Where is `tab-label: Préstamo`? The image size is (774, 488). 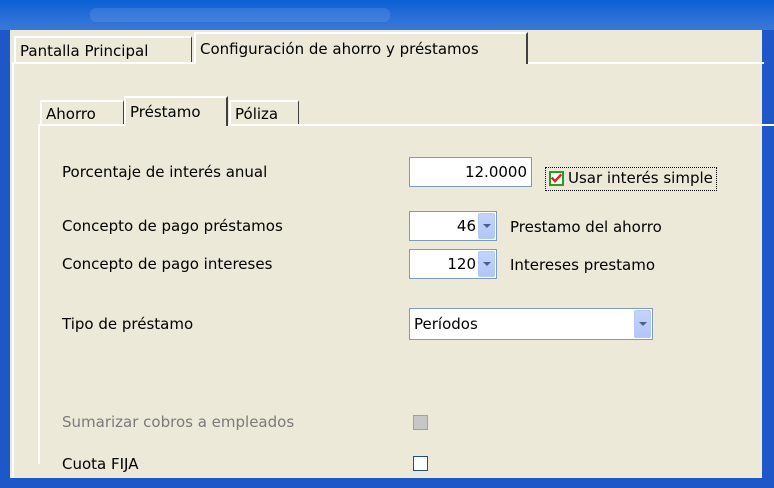 tab-label: Préstamo is located at coordinates (165, 112).